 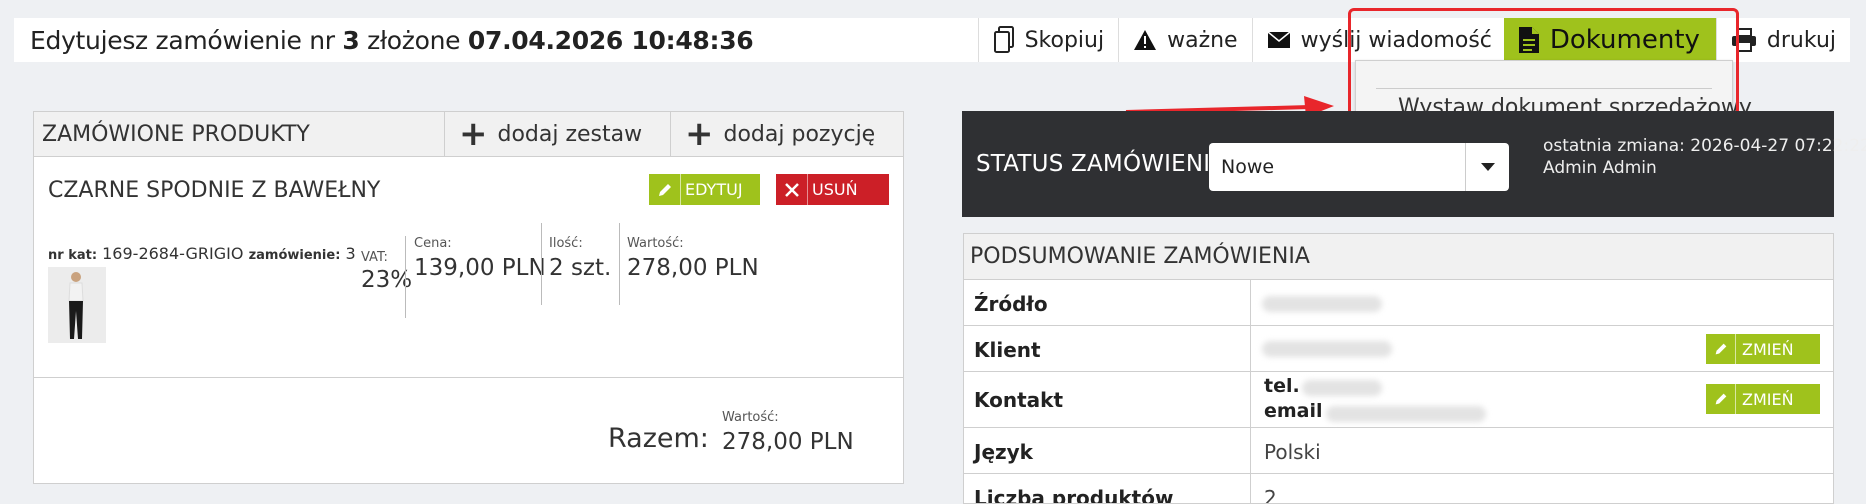 I want to click on document-icon, so click(x=1528, y=40).